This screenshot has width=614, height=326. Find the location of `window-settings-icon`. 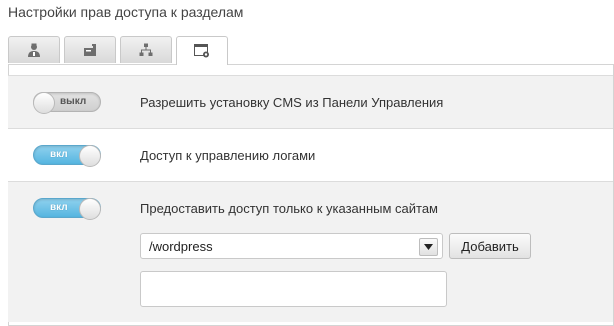

window-settings-icon is located at coordinates (202, 51).